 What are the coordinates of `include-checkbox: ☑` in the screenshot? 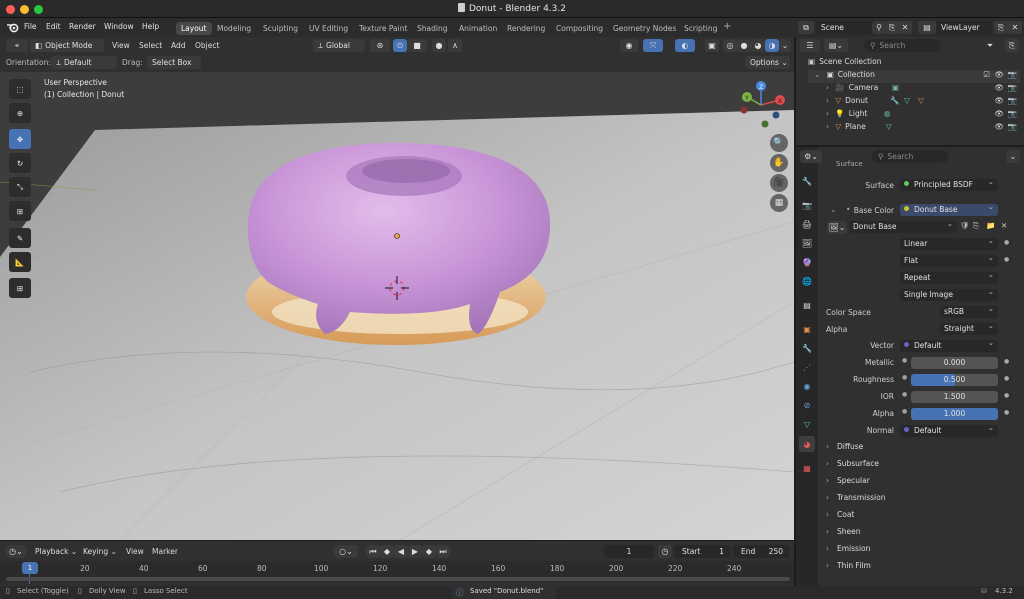 It's located at (986, 74).